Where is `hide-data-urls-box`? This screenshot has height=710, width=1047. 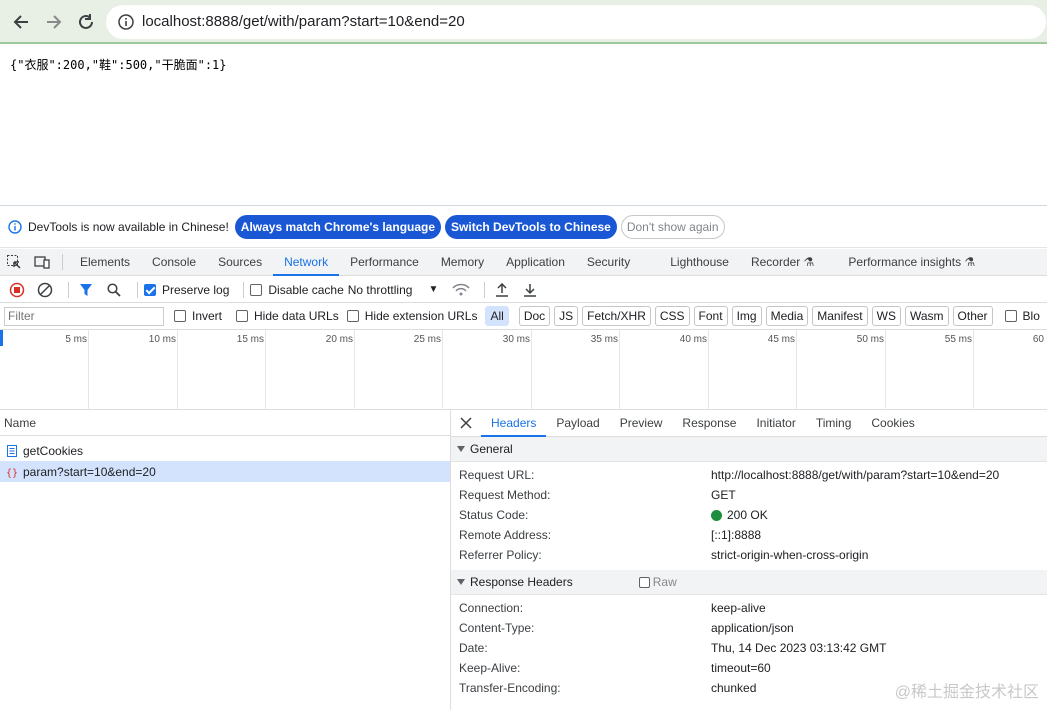
hide-data-urls-box is located at coordinates (242, 316).